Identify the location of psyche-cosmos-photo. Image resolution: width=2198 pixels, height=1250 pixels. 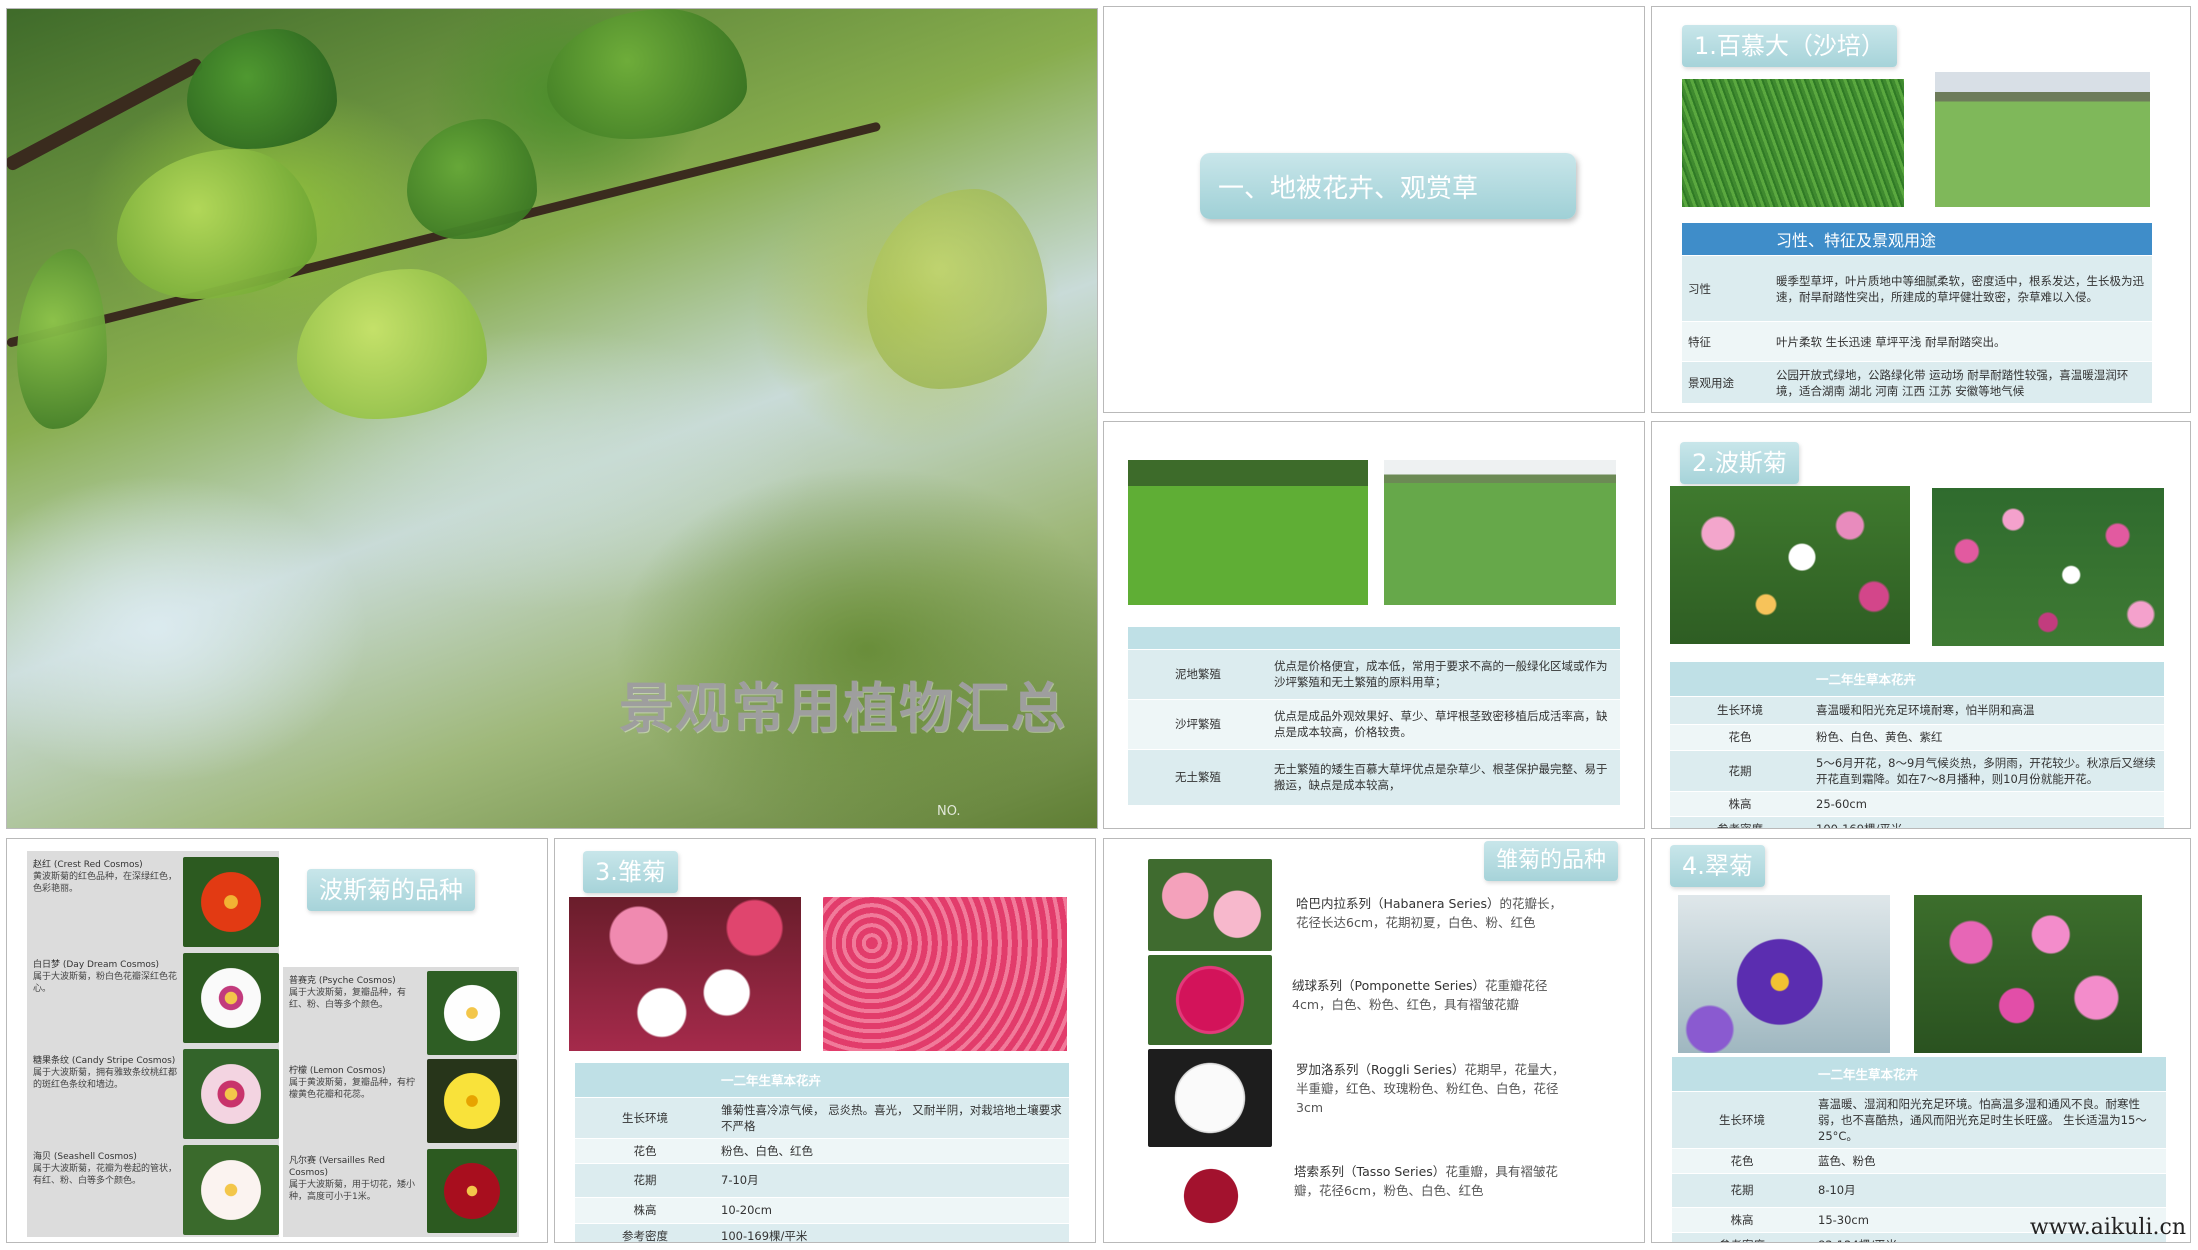
(472, 1013).